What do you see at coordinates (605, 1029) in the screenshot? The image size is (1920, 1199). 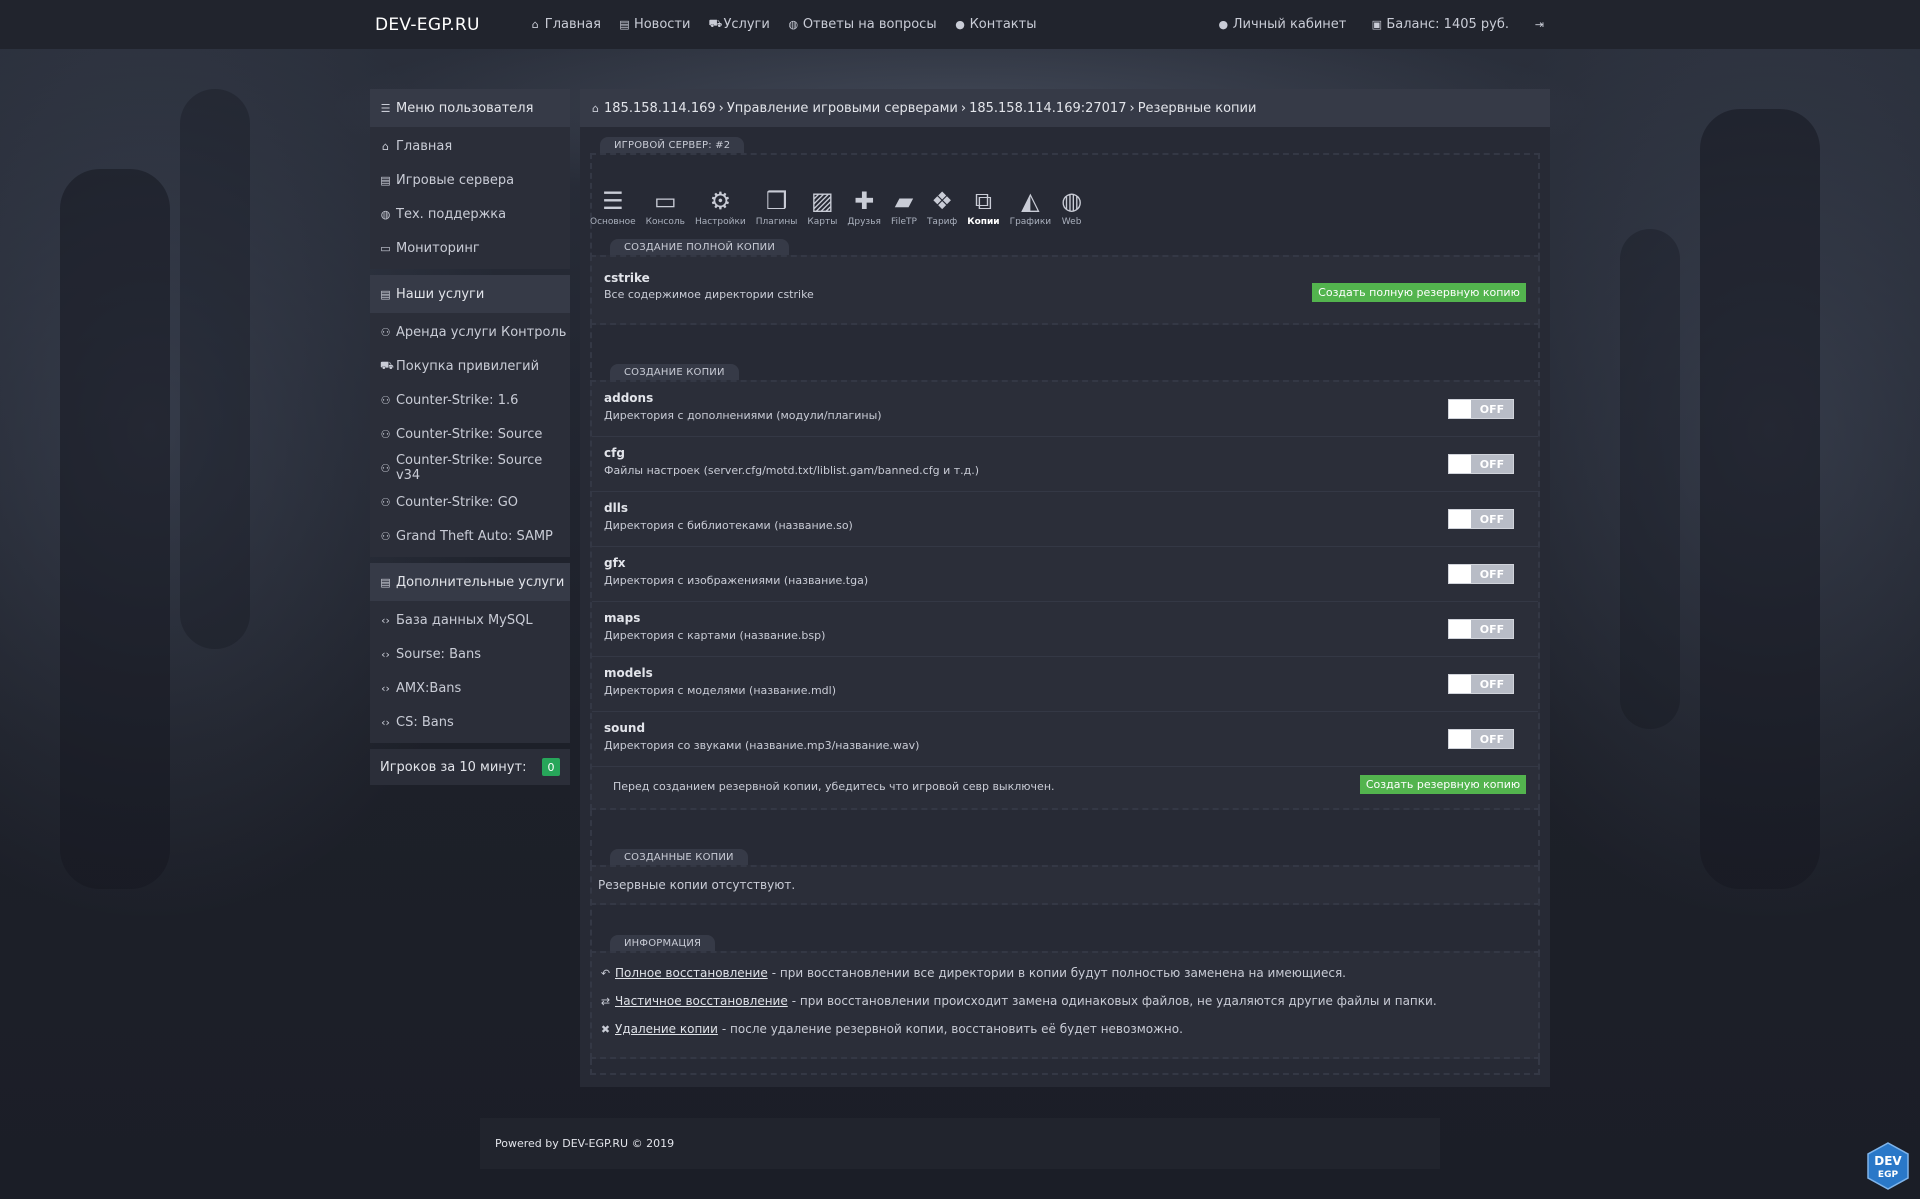 I see `times-icon: ✖` at bounding box center [605, 1029].